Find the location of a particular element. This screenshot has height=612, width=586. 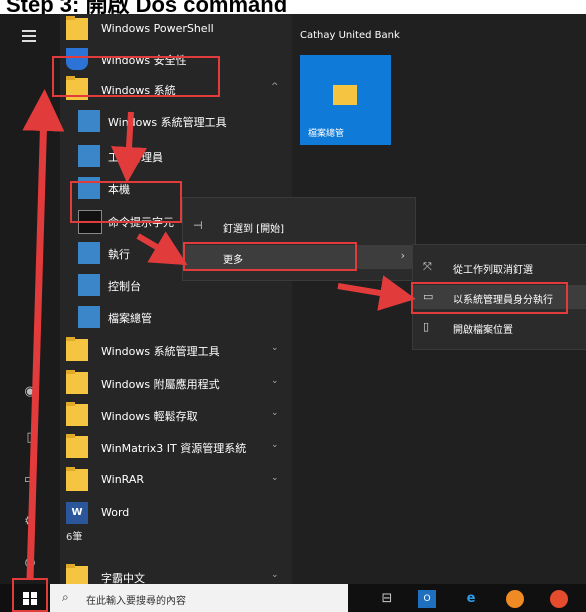

firefox-icon is located at coordinates (515, 599).